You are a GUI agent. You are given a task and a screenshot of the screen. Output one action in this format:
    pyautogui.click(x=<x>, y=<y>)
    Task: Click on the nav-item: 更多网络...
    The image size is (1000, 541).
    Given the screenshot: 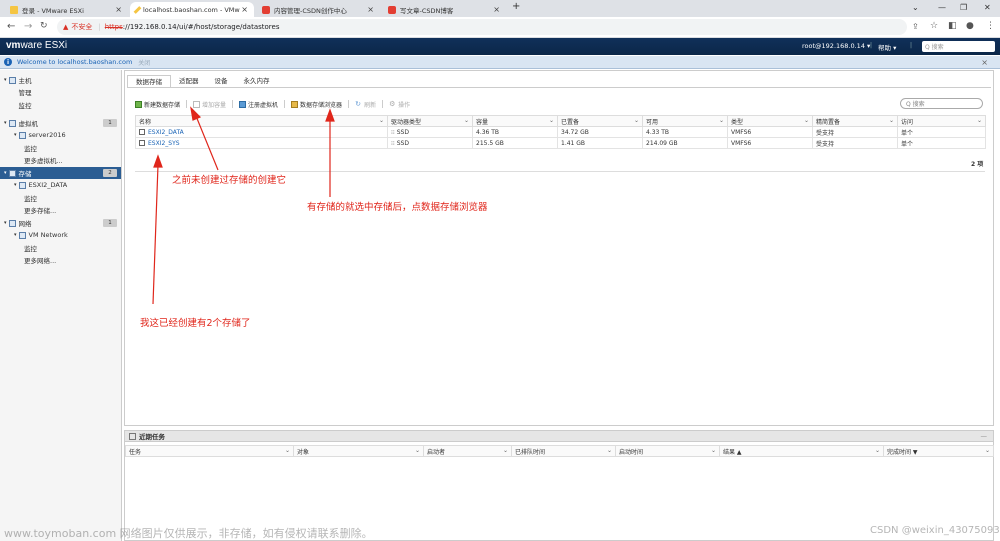 What is the action you would take?
    pyautogui.click(x=60, y=260)
    